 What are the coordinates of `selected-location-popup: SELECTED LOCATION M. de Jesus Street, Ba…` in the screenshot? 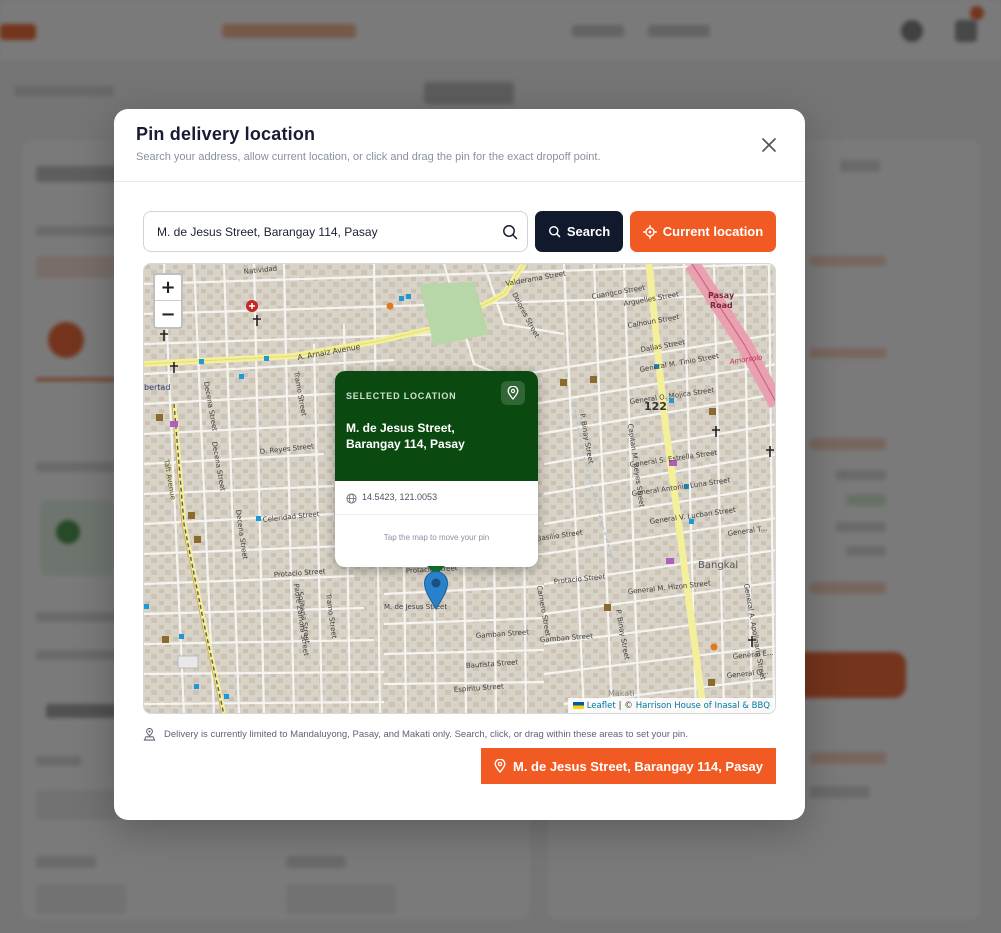 It's located at (436, 469).